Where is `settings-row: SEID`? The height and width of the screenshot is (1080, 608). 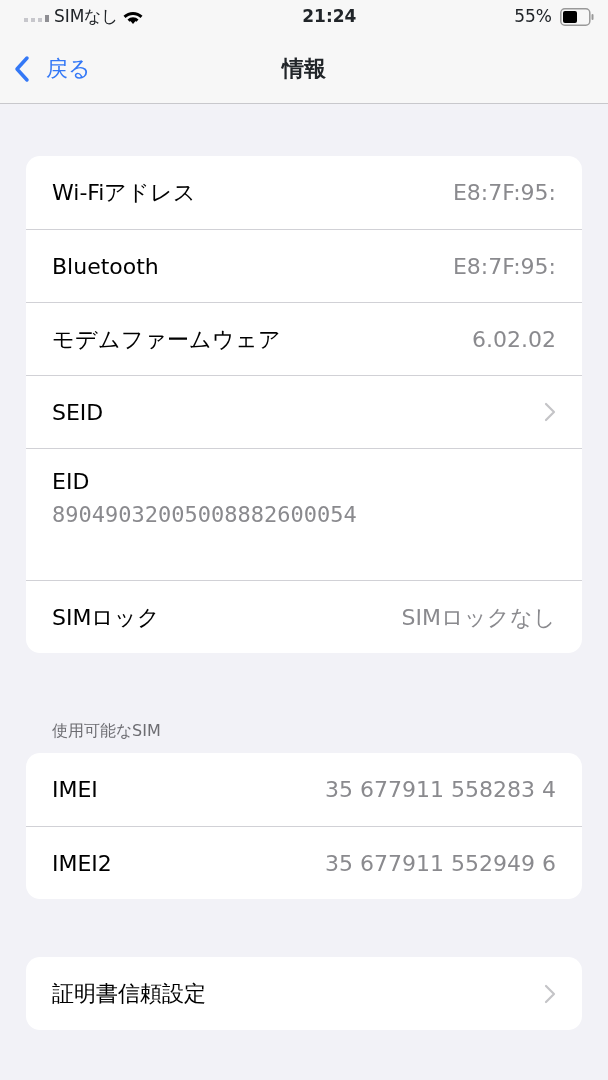
settings-row: SEID is located at coordinates (304, 411).